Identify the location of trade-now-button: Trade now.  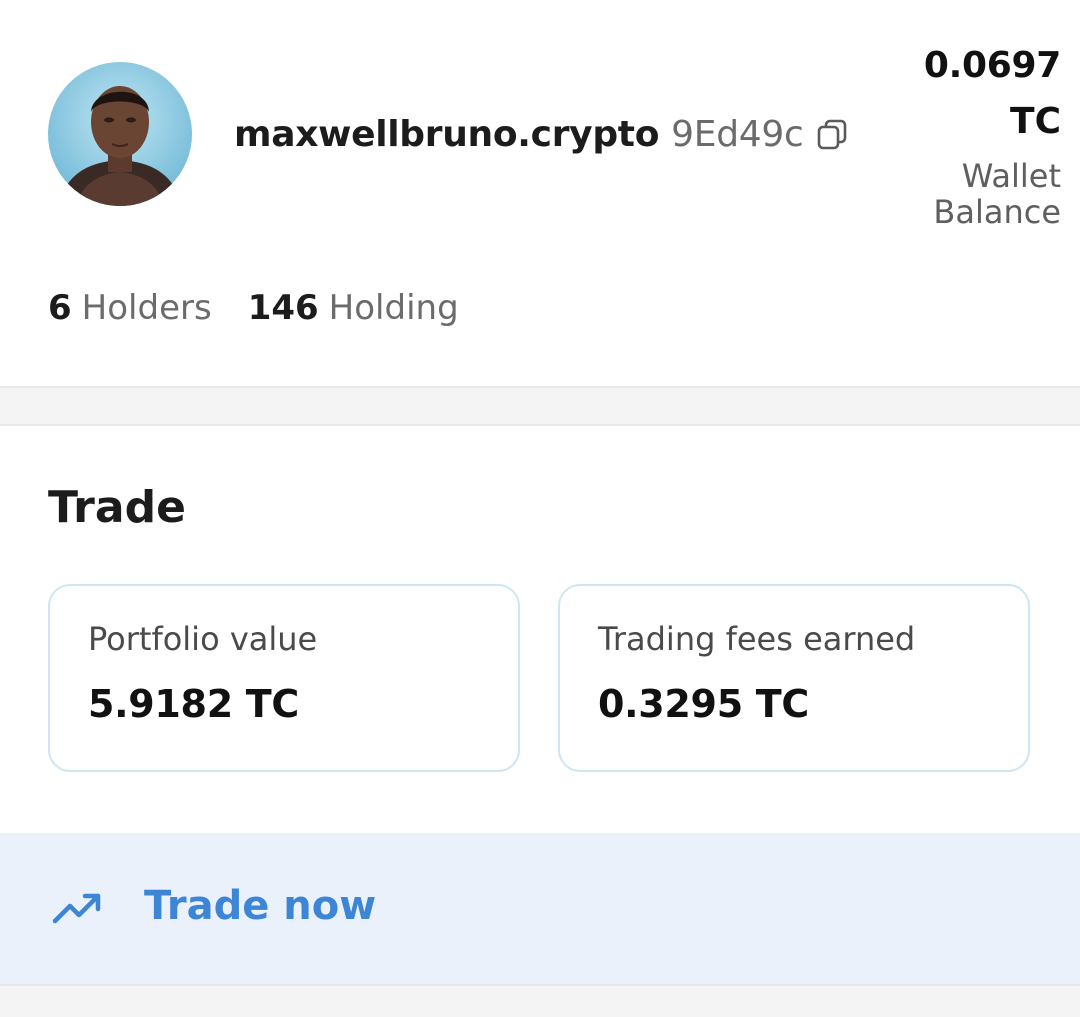
(540, 908).